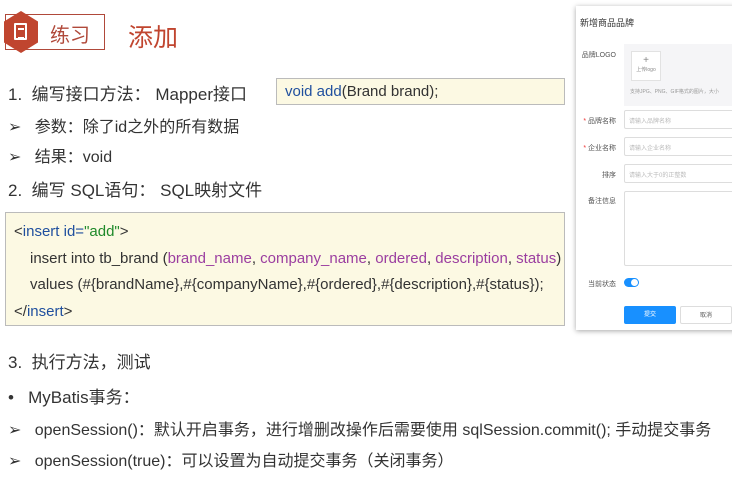  What do you see at coordinates (609, 175) in the screenshot?
I see `order-label: 排序` at bounding box center [609, 175].